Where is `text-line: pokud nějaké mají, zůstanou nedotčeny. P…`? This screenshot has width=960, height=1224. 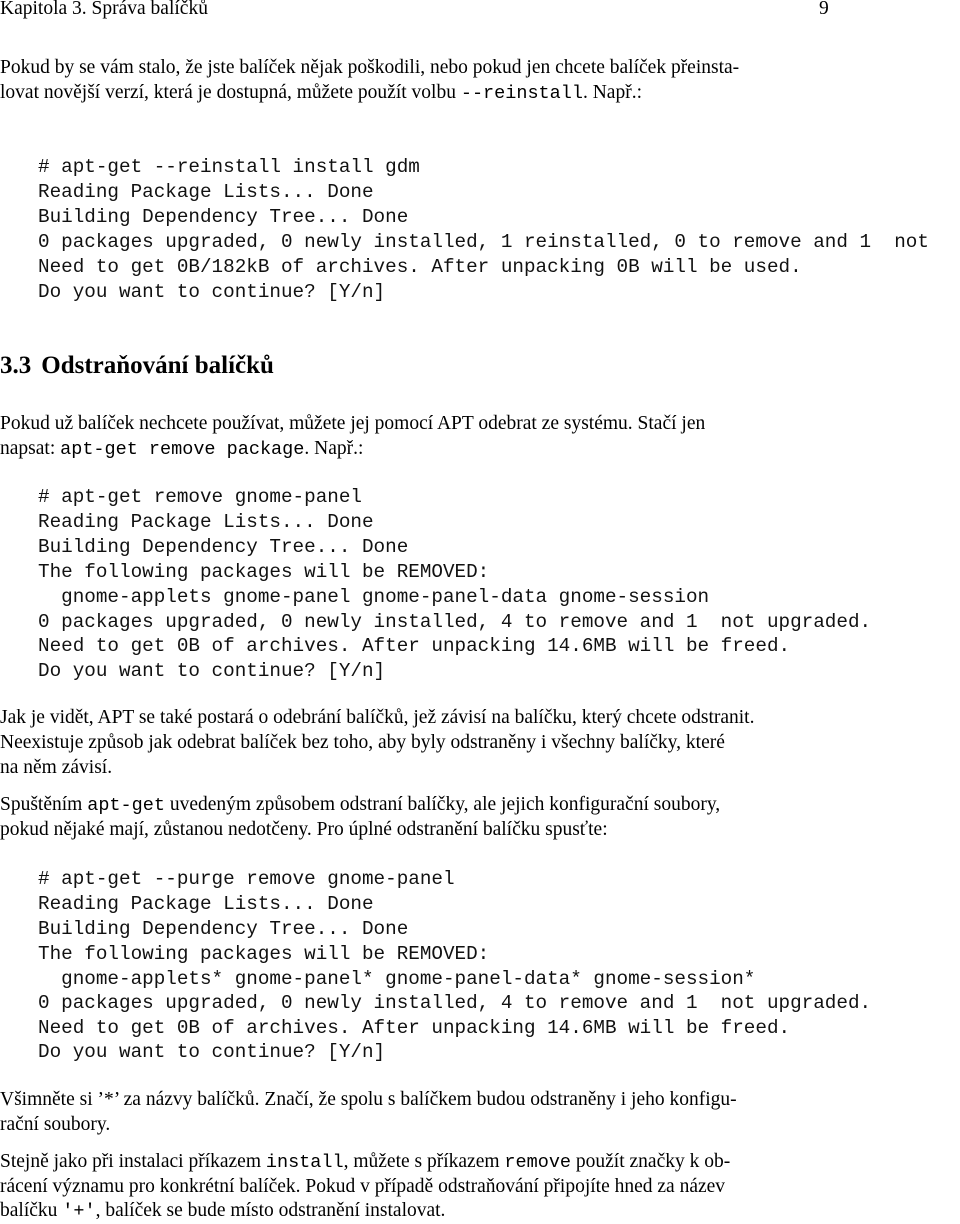 text-line: pokud nějaké mají, zůstanou nedotčeny. P… is located at coordinates (304, 830).